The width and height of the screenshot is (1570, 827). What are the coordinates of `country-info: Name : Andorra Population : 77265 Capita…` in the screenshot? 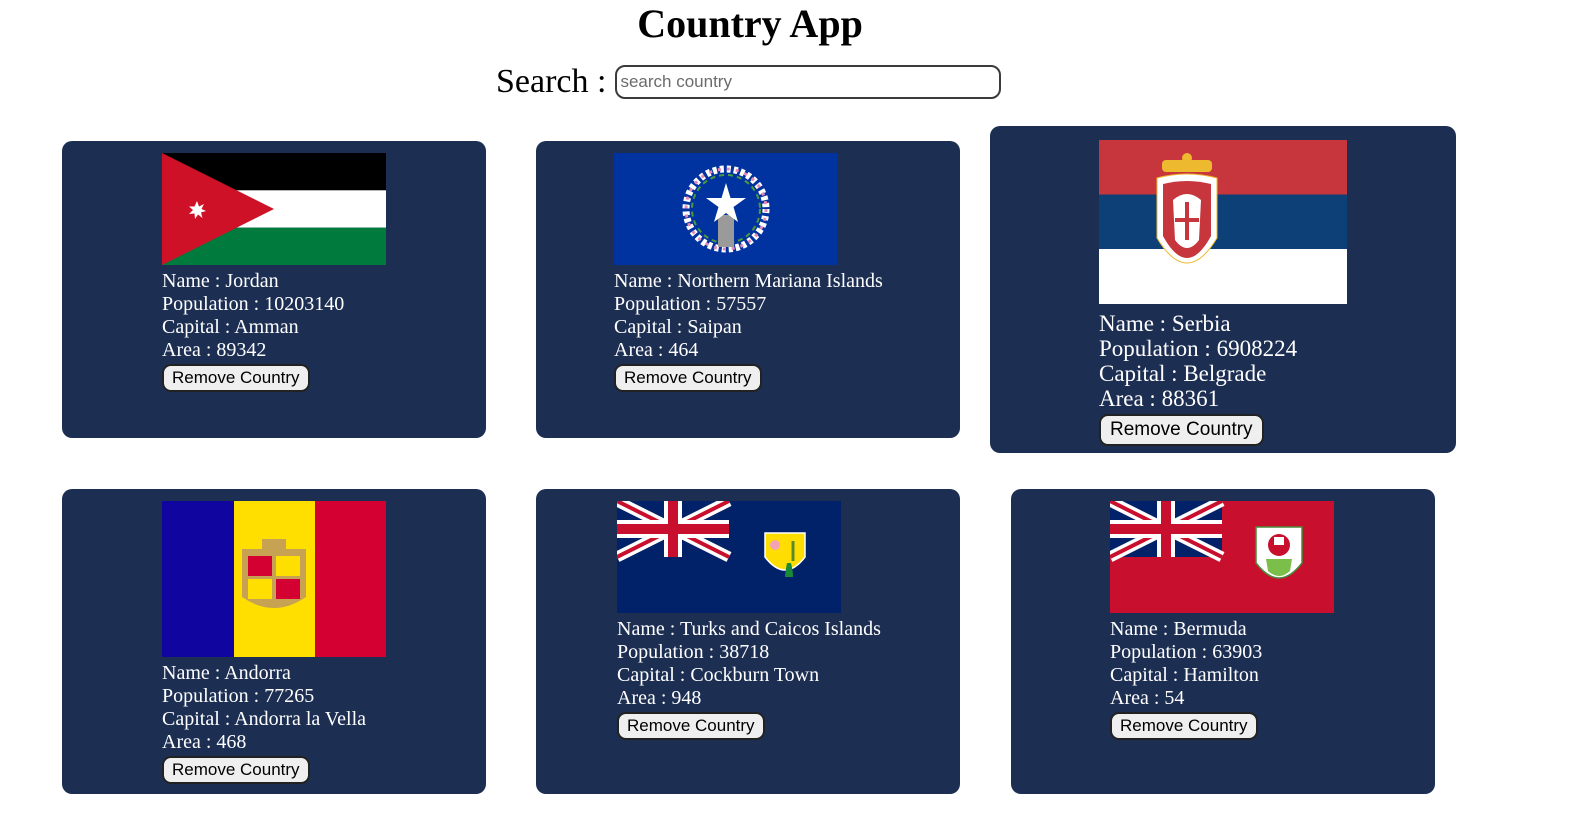 It's located at (274, 708).